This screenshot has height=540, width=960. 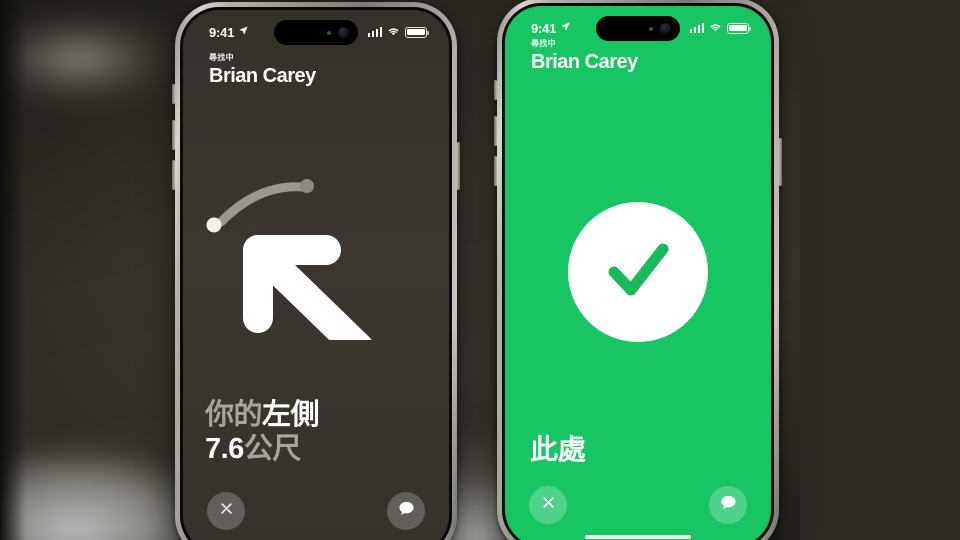 What do you see at coordinates (272, 448) in the screenshot?
I see `distance-unit: 公尺` at bounding box center [272, 448].